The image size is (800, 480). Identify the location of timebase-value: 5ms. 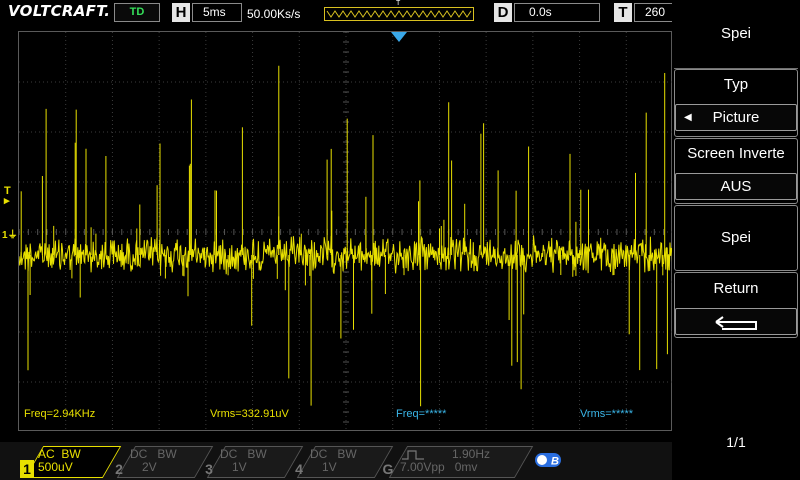
(217, 12).